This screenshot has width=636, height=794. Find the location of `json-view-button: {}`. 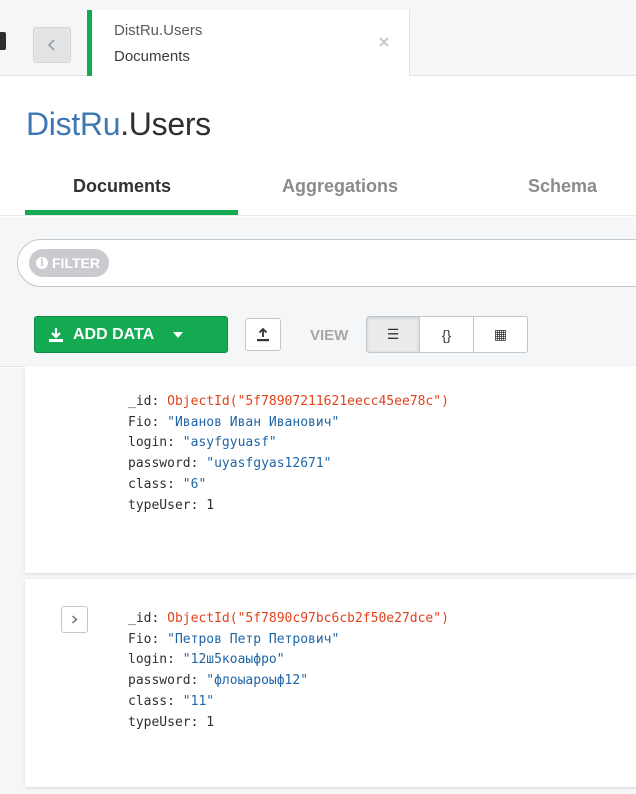

json-view-button: {} is located at coordinates (447, 334).